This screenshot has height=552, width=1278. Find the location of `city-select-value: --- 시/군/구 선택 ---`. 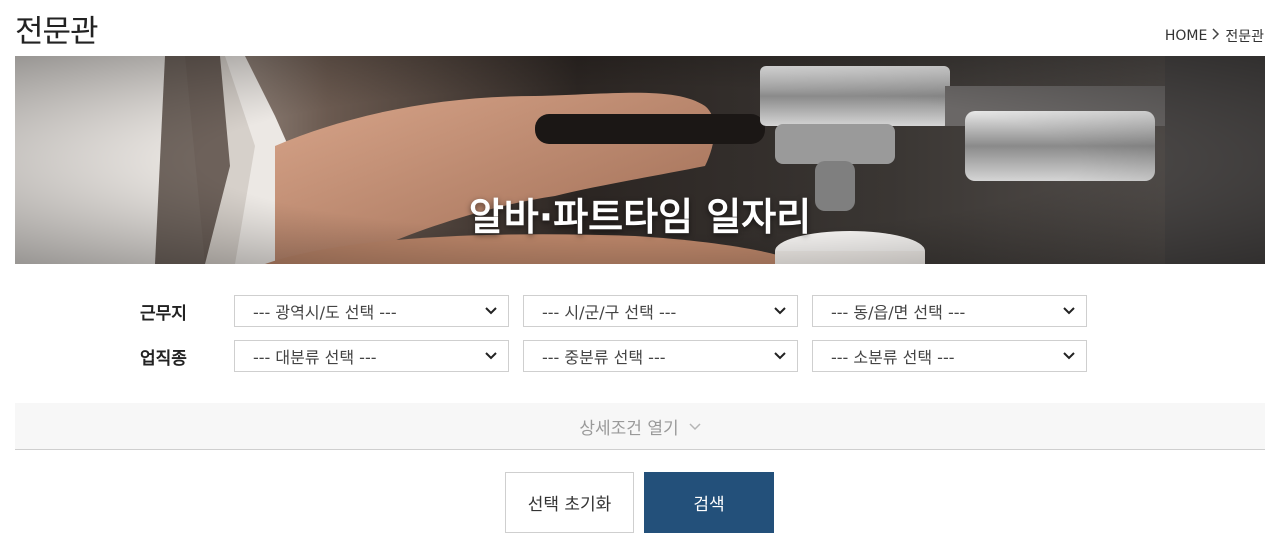

city-select-value: --- 시/군/구 선택 --- is located at coordinates (609, 312).